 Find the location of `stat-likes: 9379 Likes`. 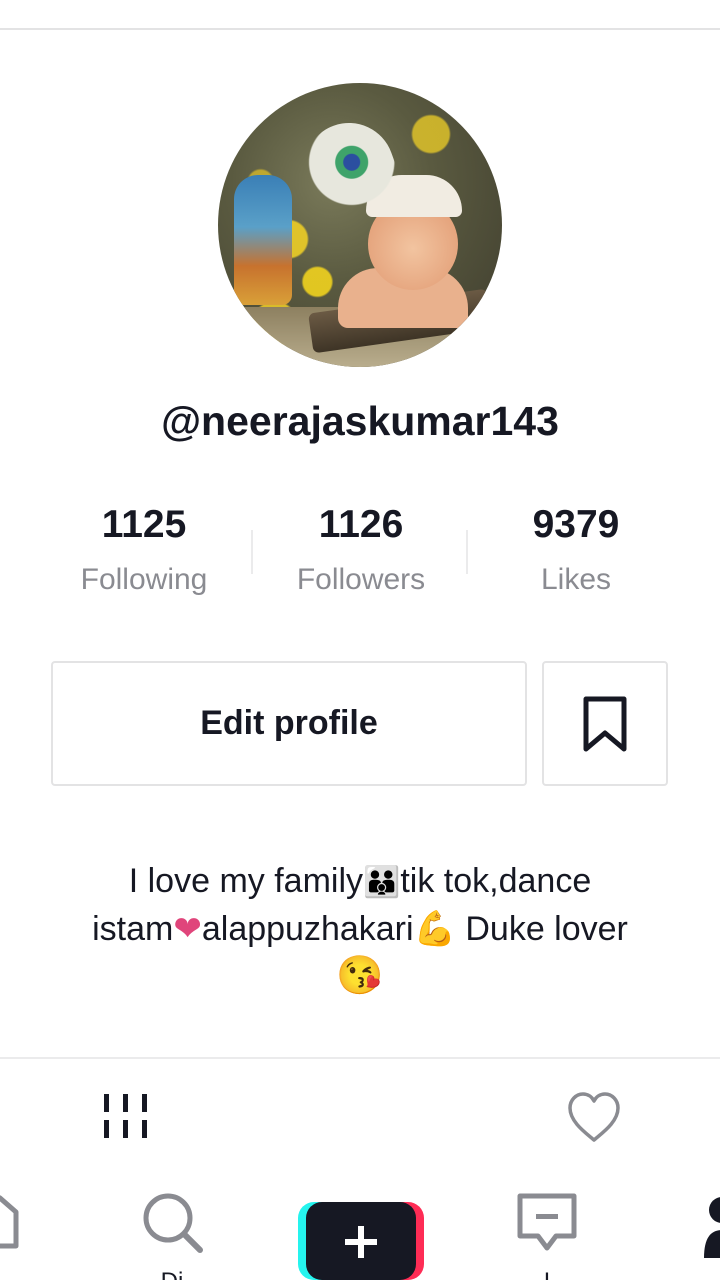

stat-likes: 9379 Likes is located at coordinates (576, 550).